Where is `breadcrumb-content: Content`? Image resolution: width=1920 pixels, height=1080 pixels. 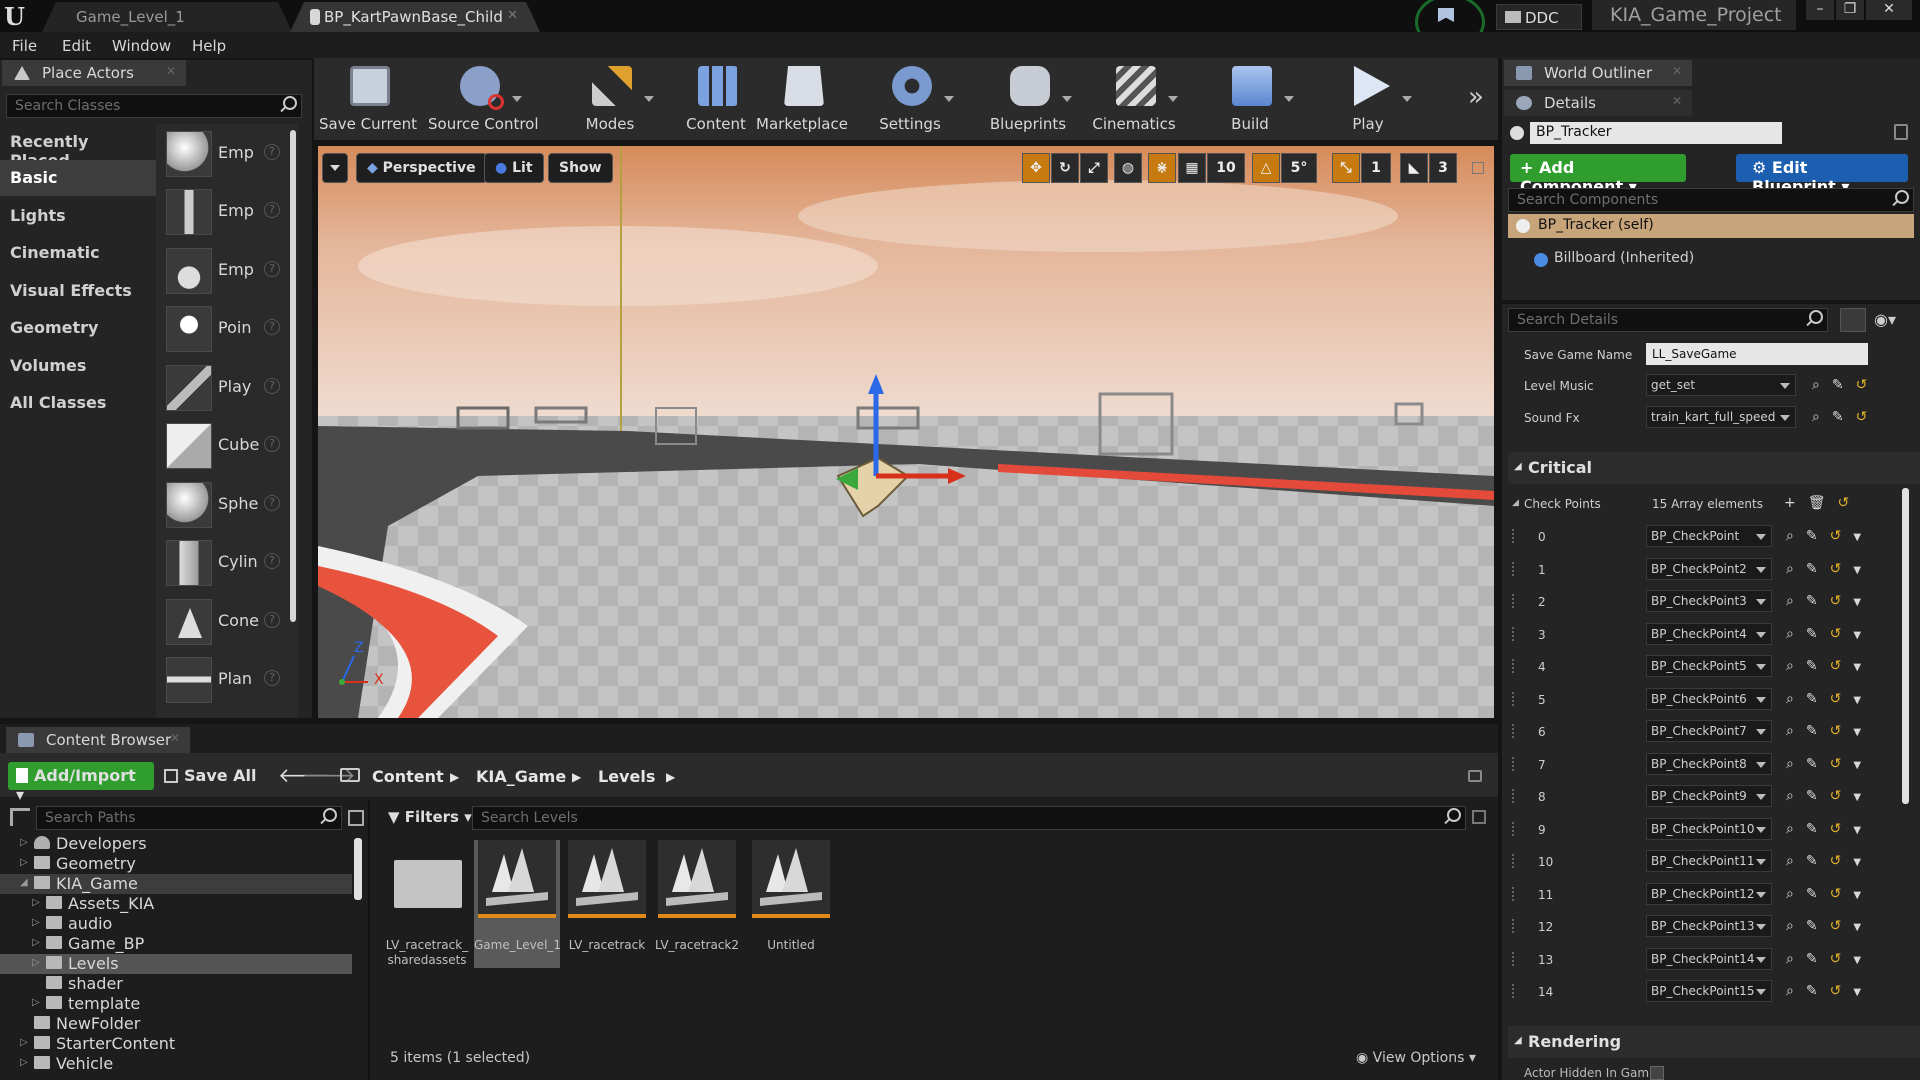
breadcrumb-content: Content is located at coordinates (408, 776).